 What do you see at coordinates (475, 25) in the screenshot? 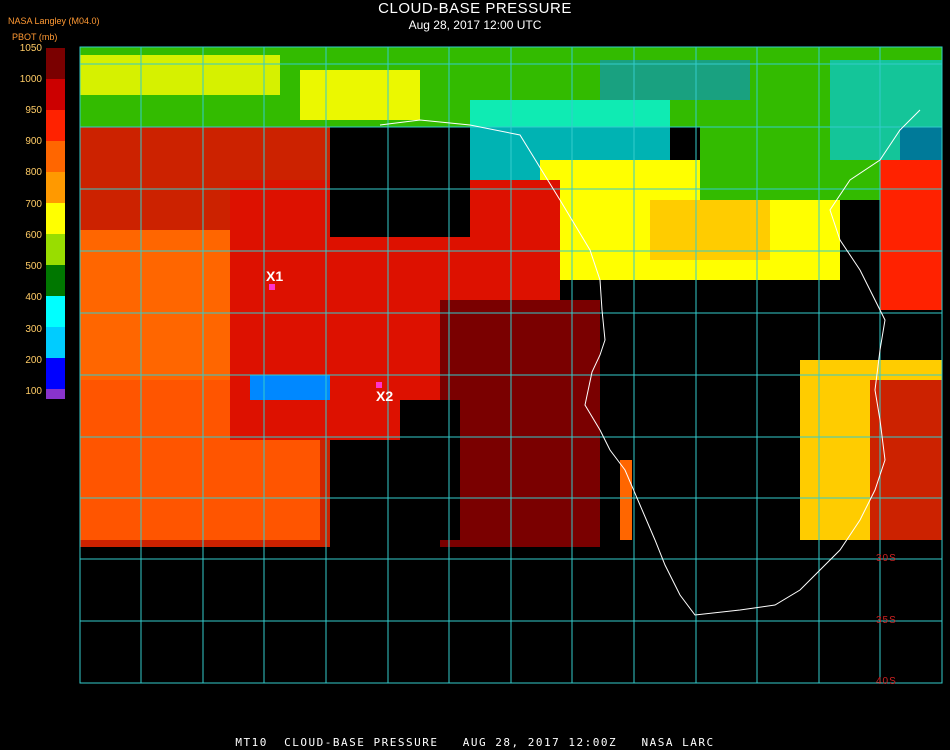
I see `page-subtitle: Aug 28, 2017 12:00 UTC` at bounding box center [475, 25].